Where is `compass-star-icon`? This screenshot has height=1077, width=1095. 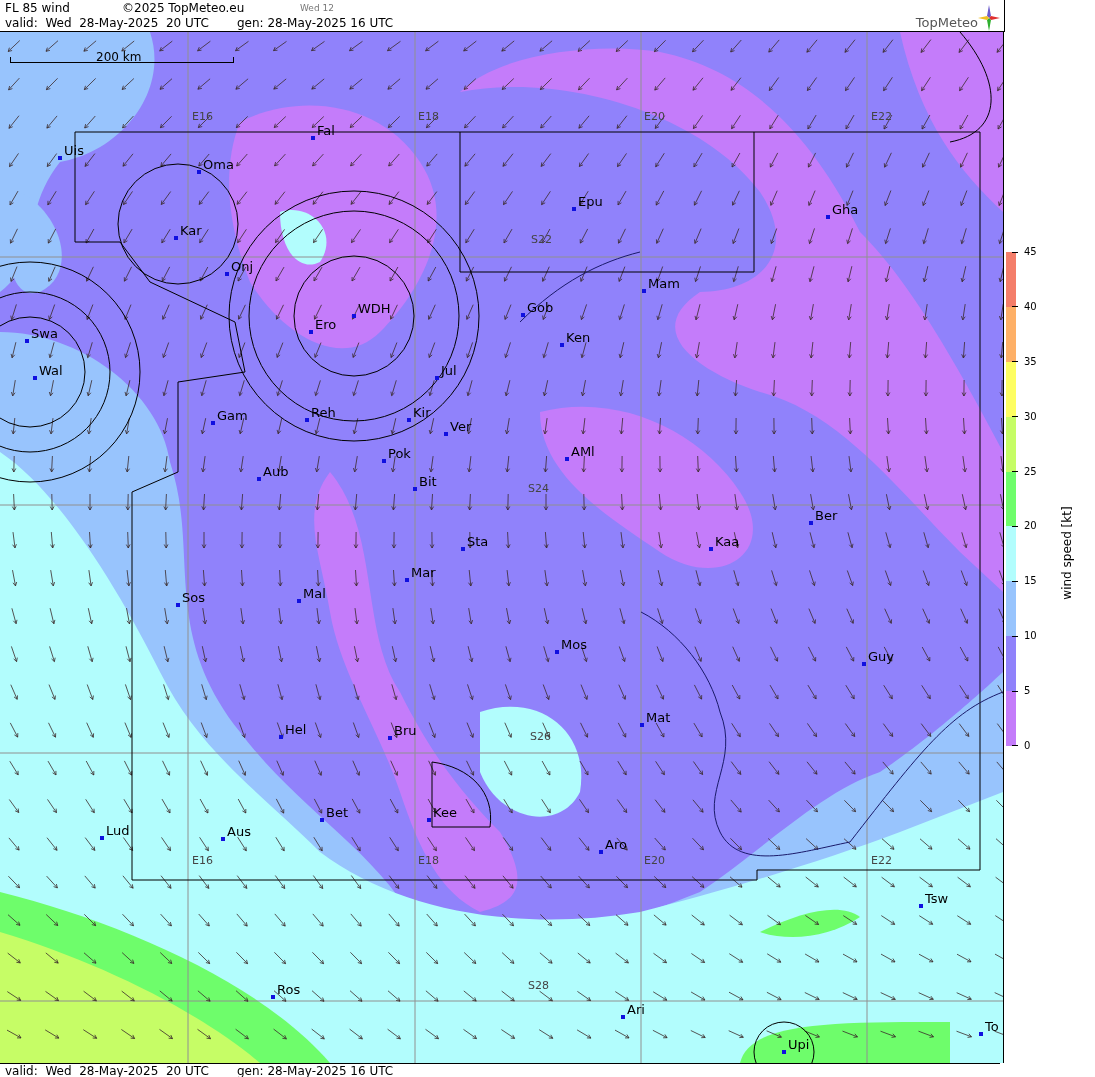 compass-star-icon is located at coordinates (989, 18).